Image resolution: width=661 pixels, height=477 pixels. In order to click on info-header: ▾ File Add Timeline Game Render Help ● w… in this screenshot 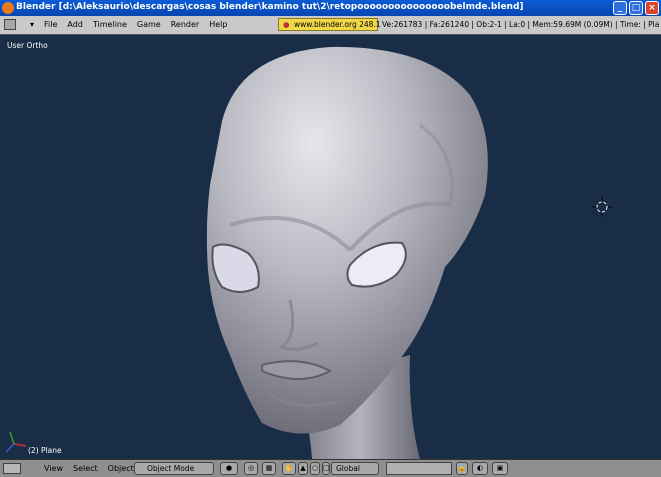, I will do `click(330, 25)`.